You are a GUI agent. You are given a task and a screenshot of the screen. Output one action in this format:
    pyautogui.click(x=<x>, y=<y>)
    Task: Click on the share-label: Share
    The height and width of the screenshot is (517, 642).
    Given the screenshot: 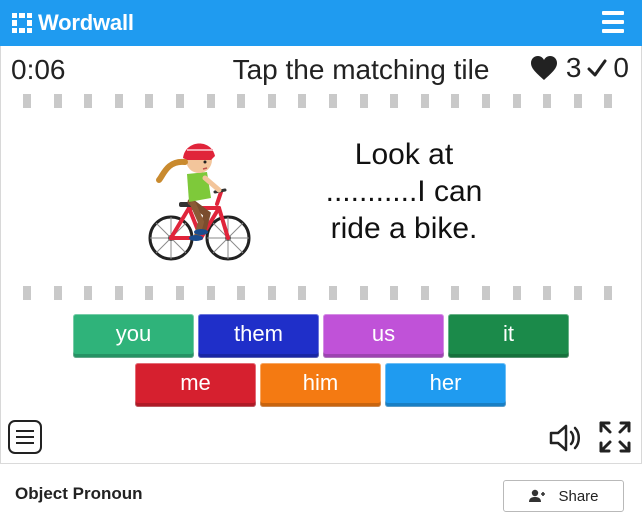 What is the action you would take?
    pyautogui.click(x=578, y=496)
    